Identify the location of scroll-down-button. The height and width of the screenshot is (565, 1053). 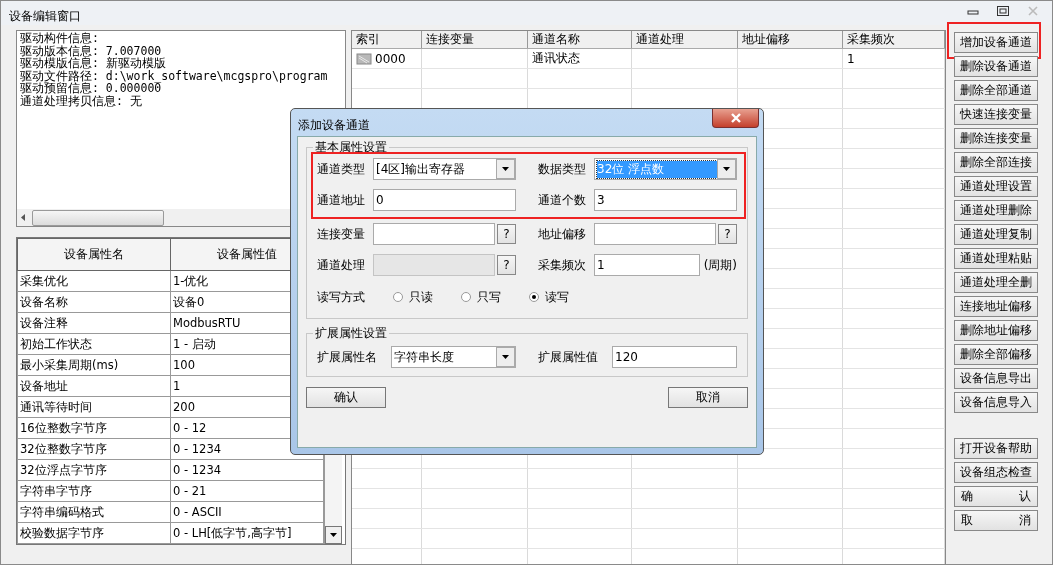
(333, 535).